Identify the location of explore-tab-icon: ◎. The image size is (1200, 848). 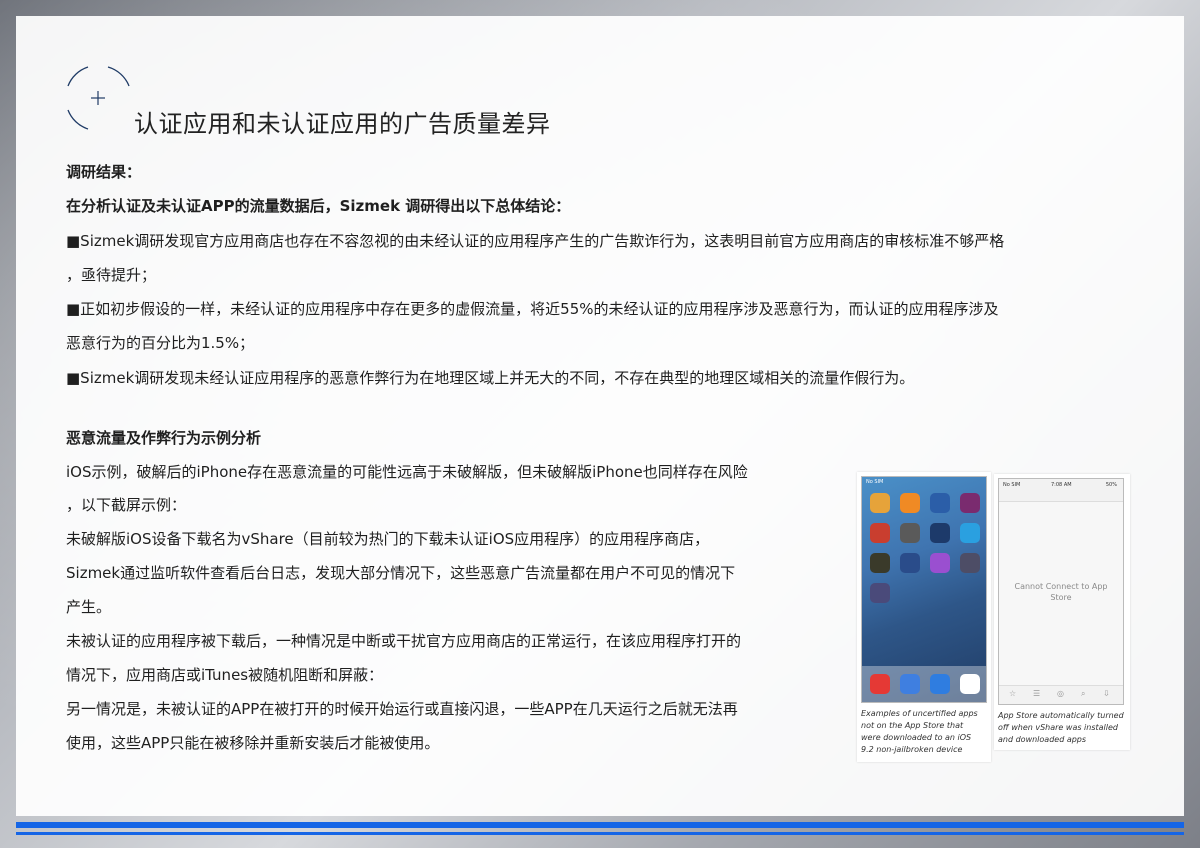
(1060, 693).